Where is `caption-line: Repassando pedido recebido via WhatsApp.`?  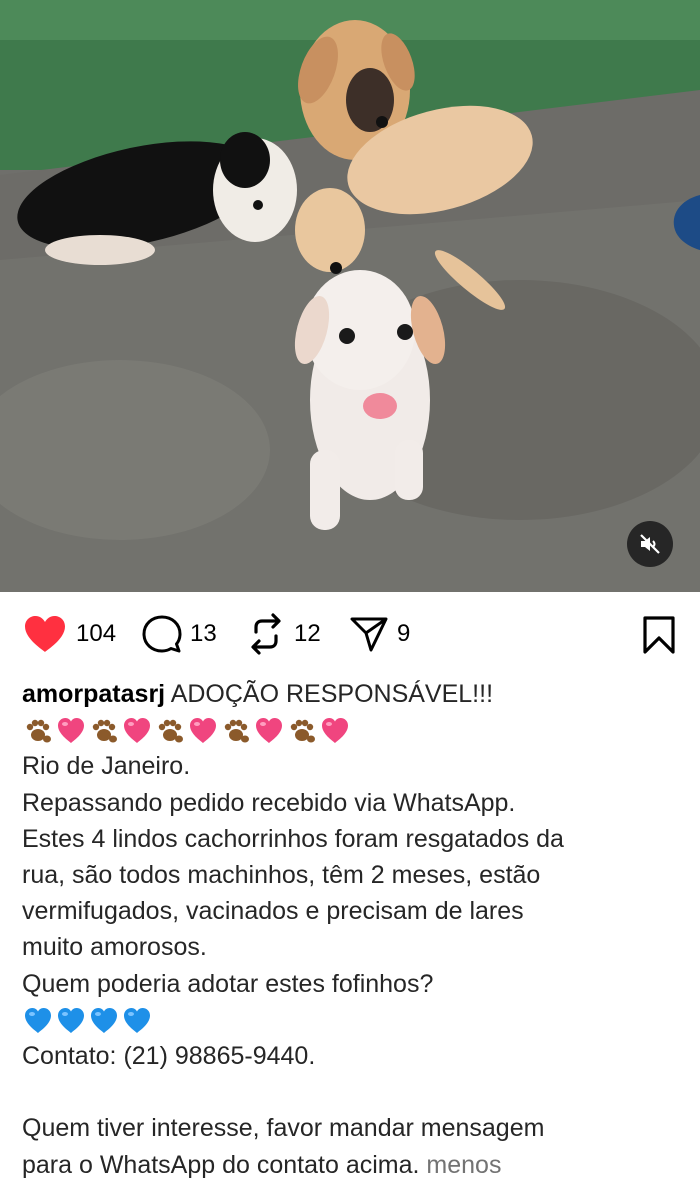 caption-line: Repassando pedido recebido via WhatsApp. is located at coordinates (269, 802).